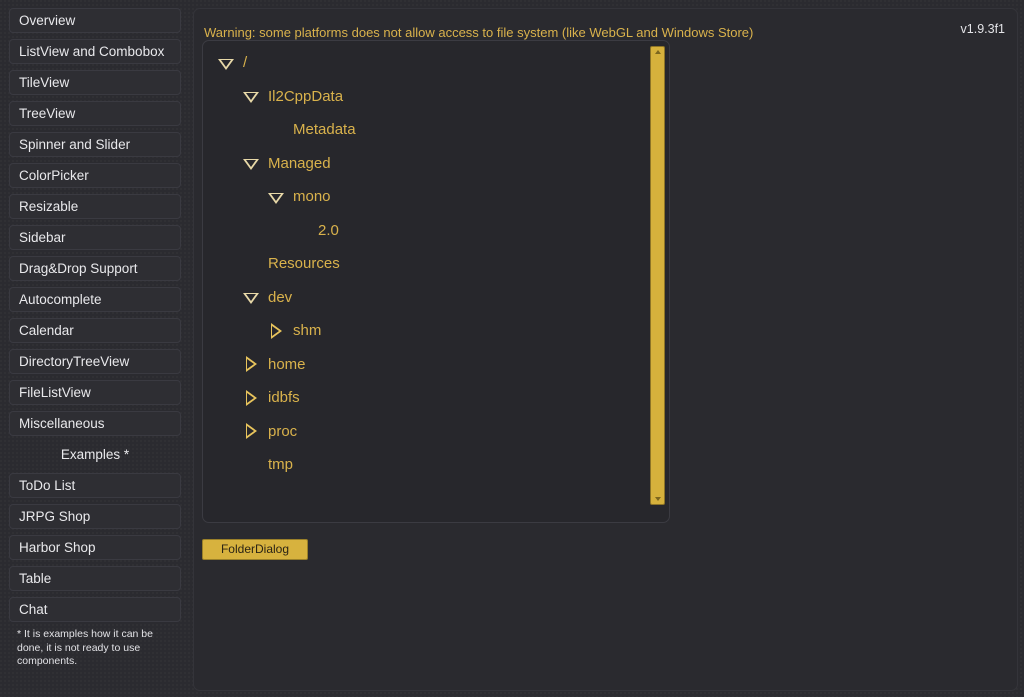 The width and height of the screenshot is (1024, 697). I want to click on sidebar-item-resizable: Resizable, so click(95, 206).